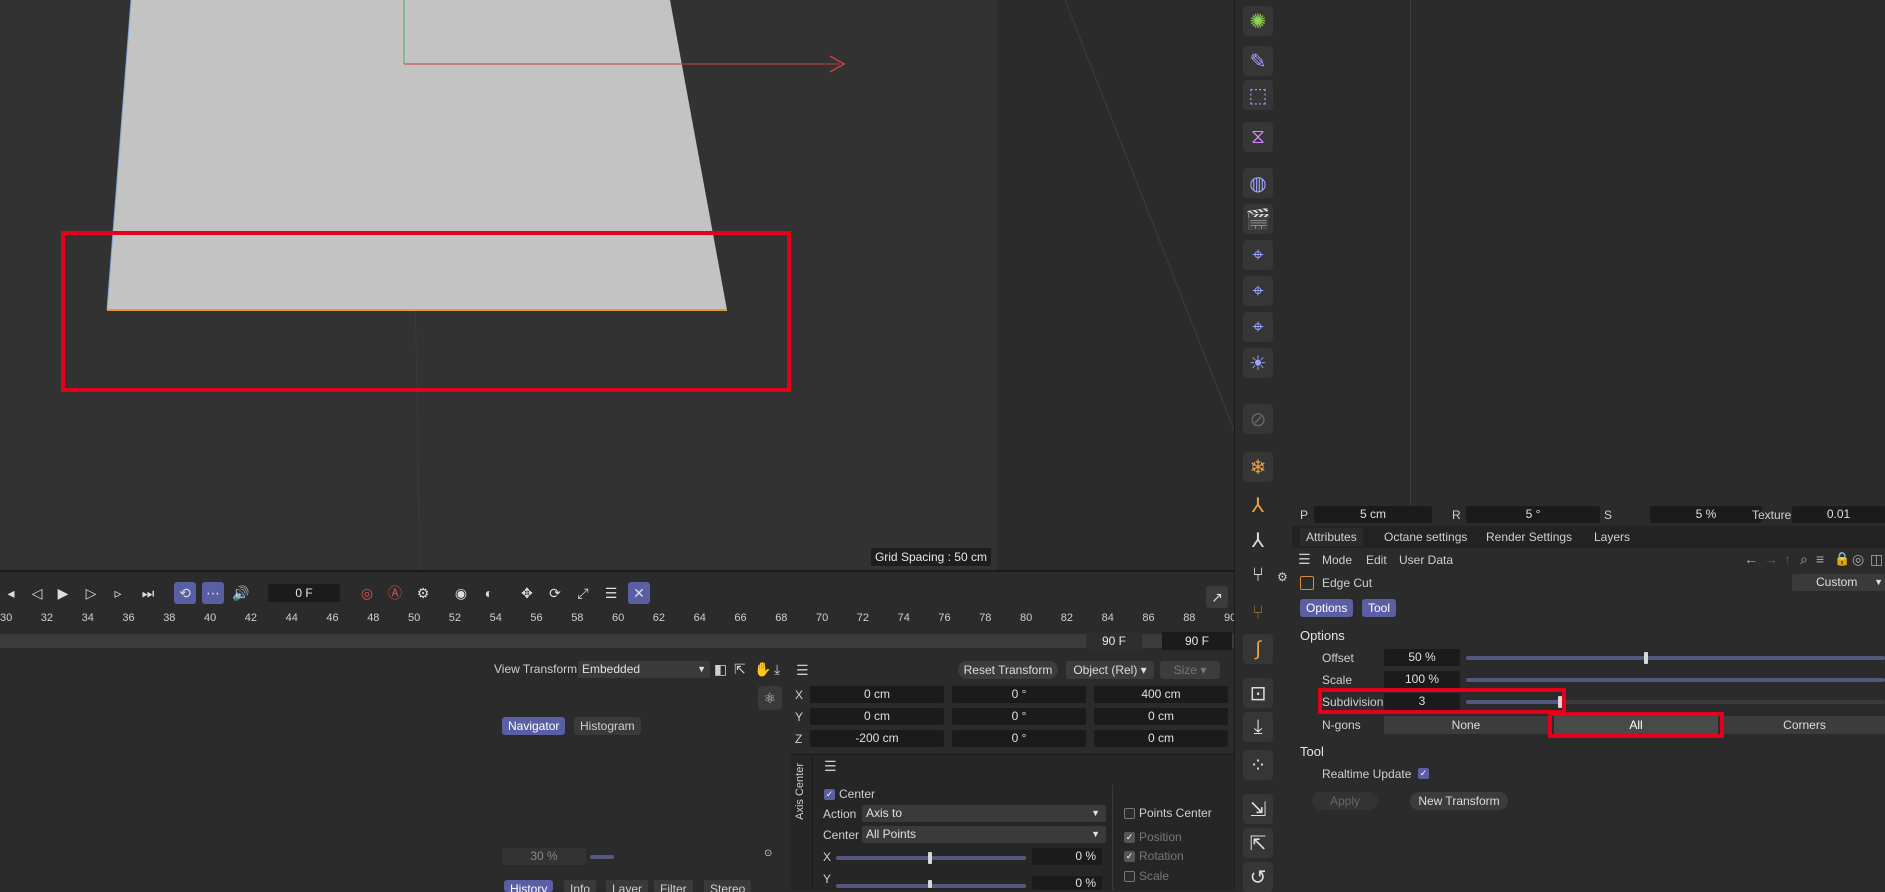 The height and width of the screenshot is (892, 1885). I want to click on back-arrow-icon: ←, so click(1751, 559).